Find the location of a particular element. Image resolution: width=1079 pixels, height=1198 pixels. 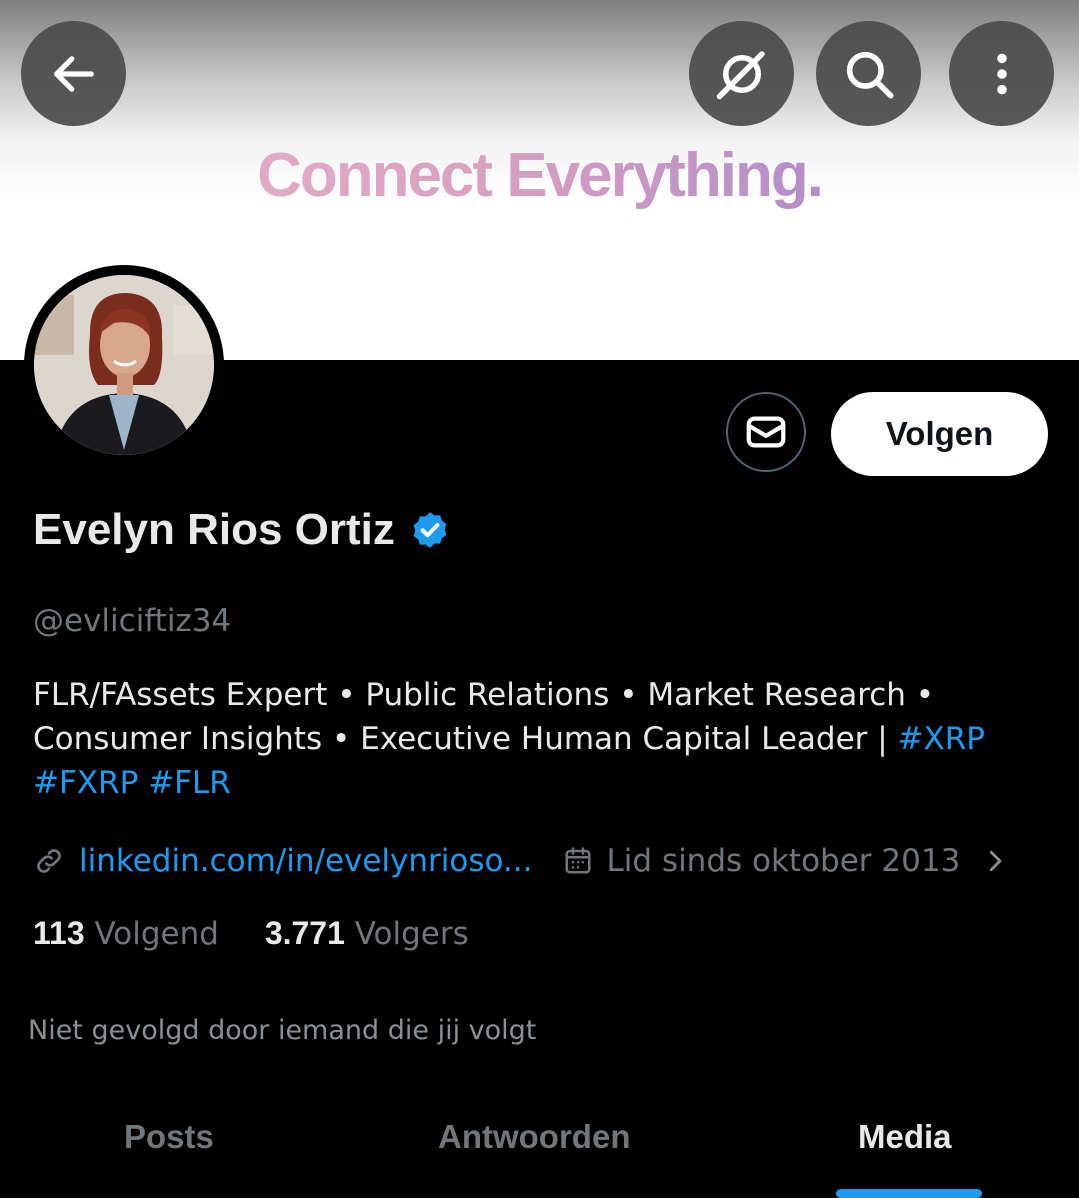

avatar is located at coordinates (124, 365).